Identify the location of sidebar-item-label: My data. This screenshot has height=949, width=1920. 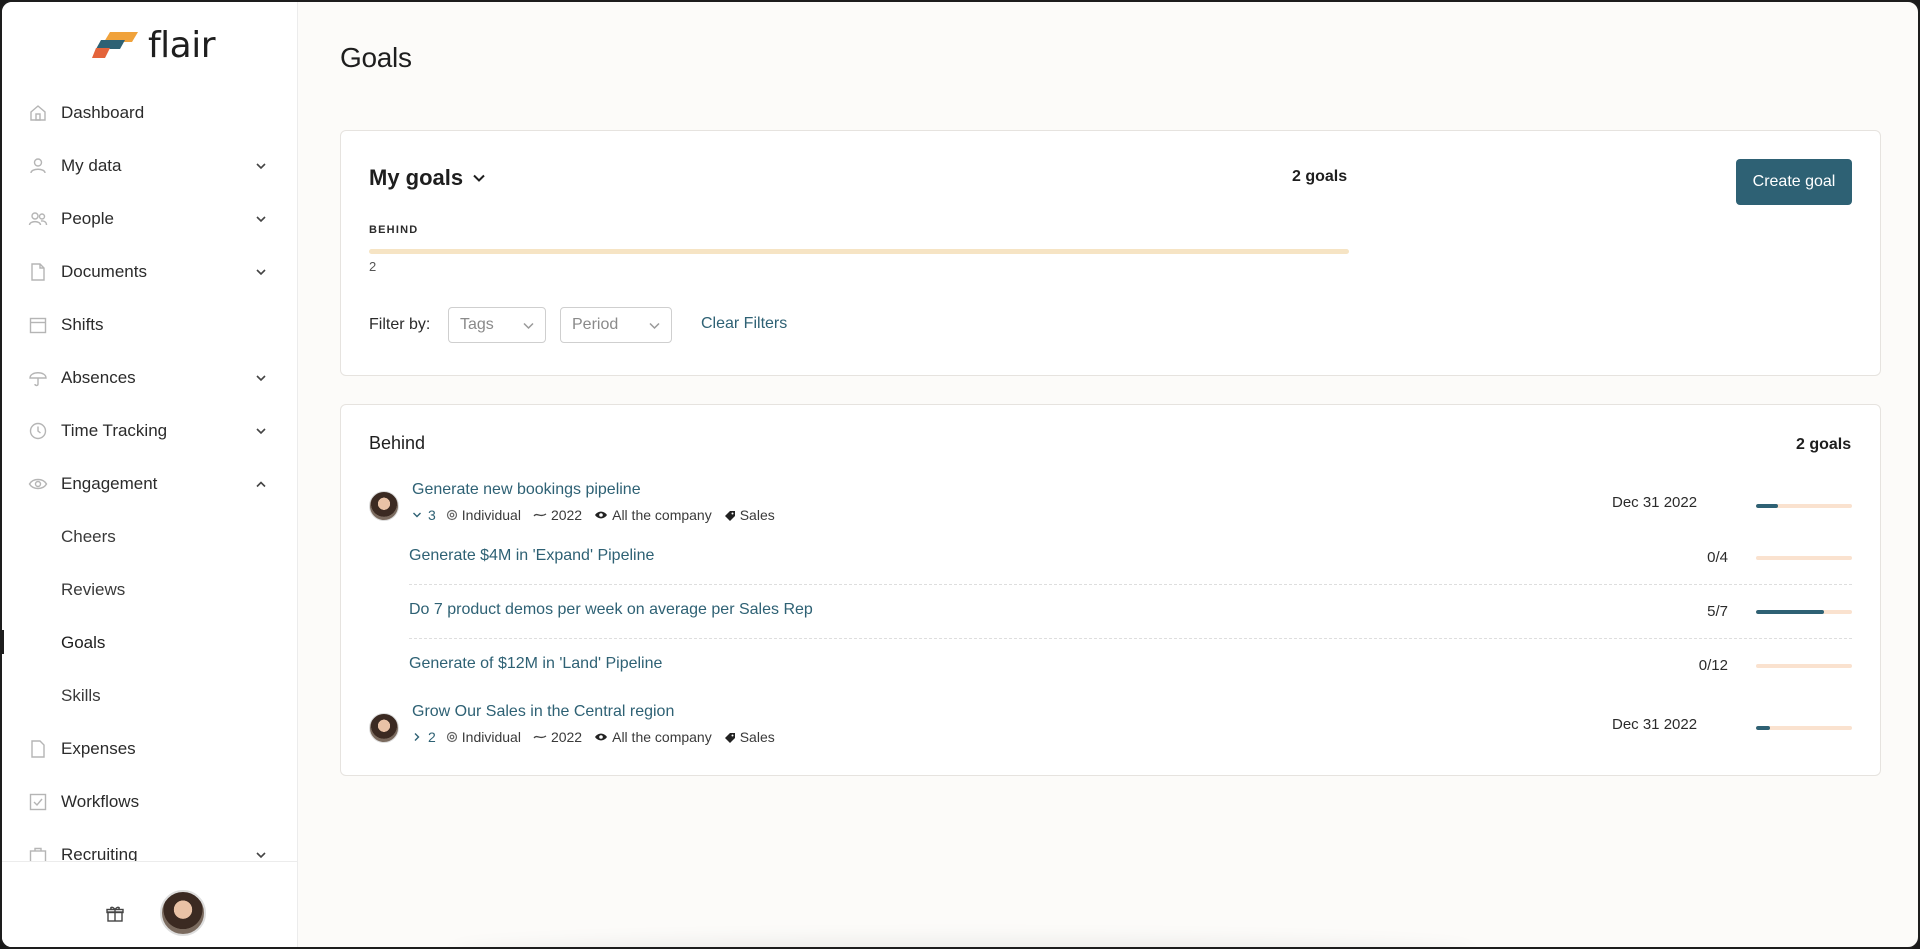
(91, 165).